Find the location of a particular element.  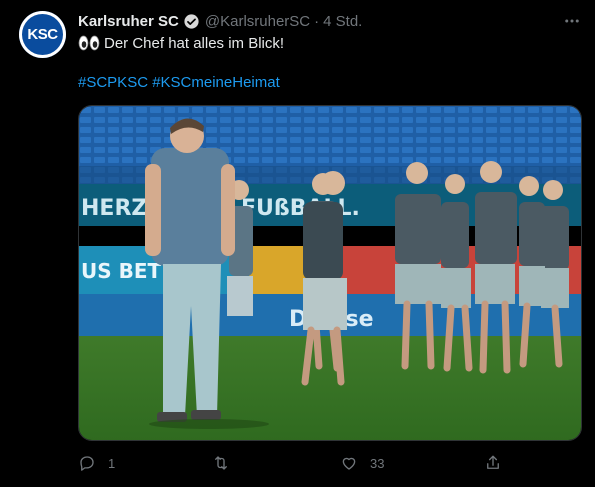

reply-icon is located at coordinates (87, 463).